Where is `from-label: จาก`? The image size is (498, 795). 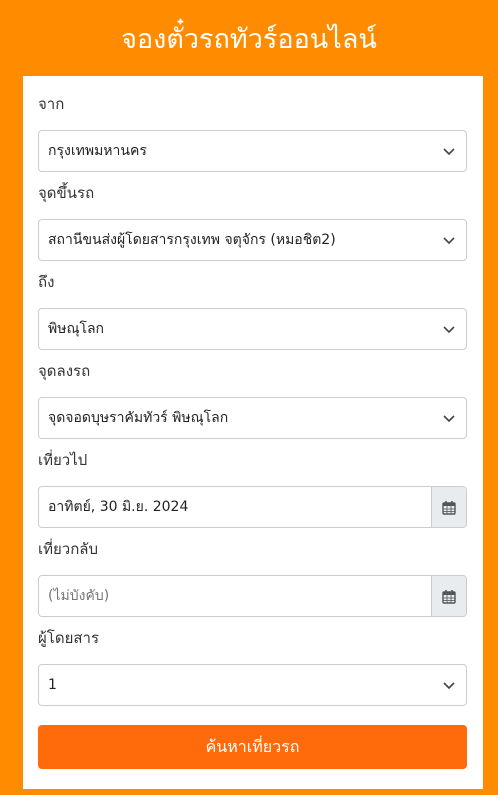
from-label: จาก is located at coordinates (51, 104).